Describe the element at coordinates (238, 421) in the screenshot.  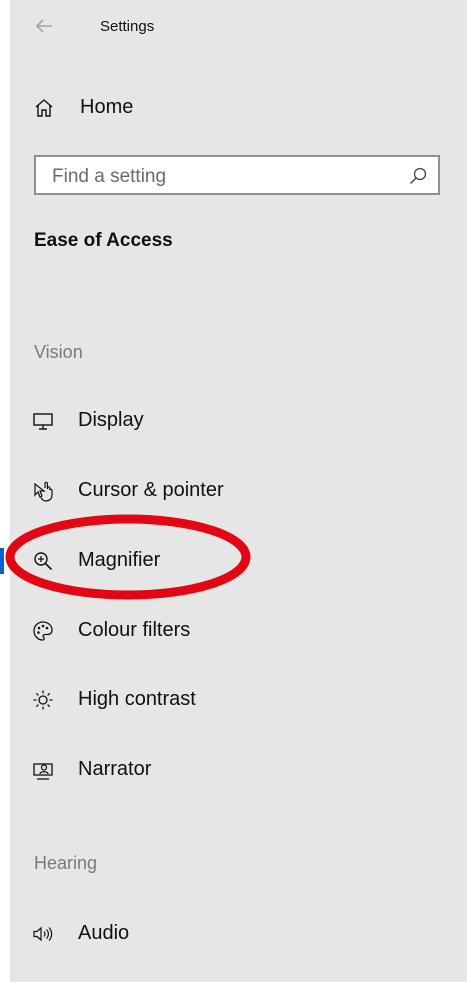
I see `nav-item-display: Display` at that location.